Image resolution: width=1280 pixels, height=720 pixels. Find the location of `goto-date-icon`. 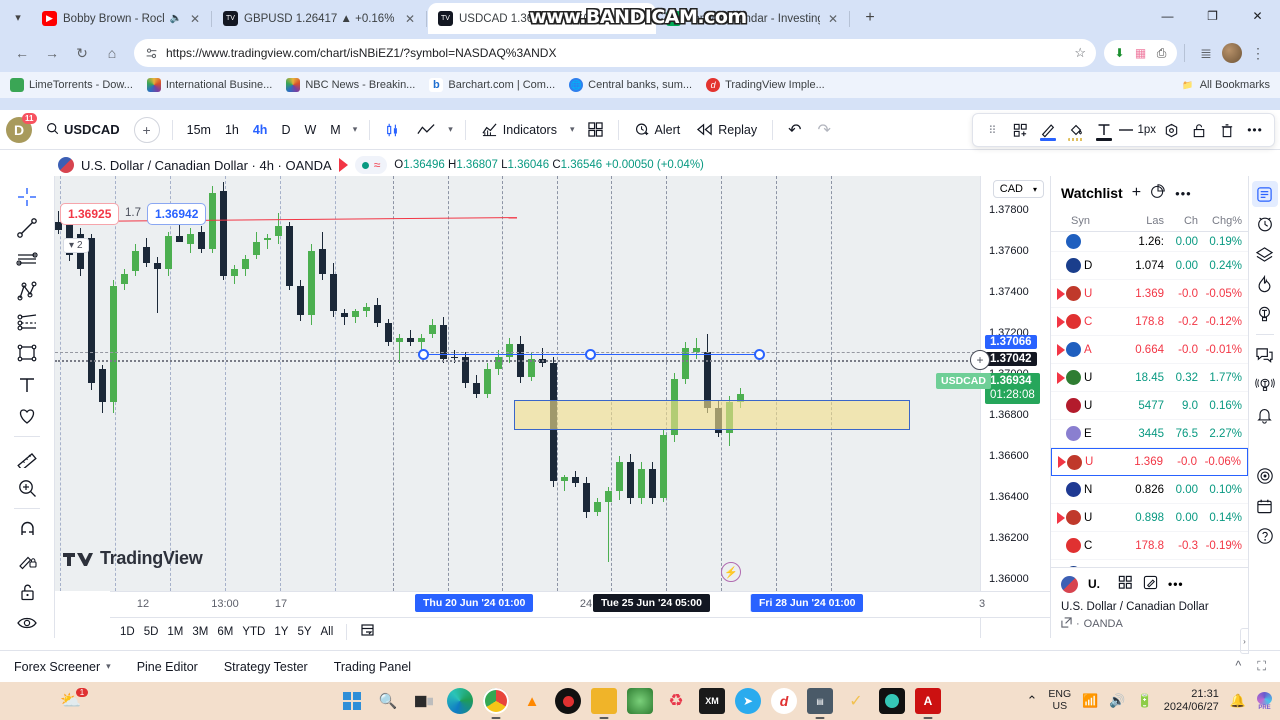

goto-date-icon is located at coordinates (368, 632).